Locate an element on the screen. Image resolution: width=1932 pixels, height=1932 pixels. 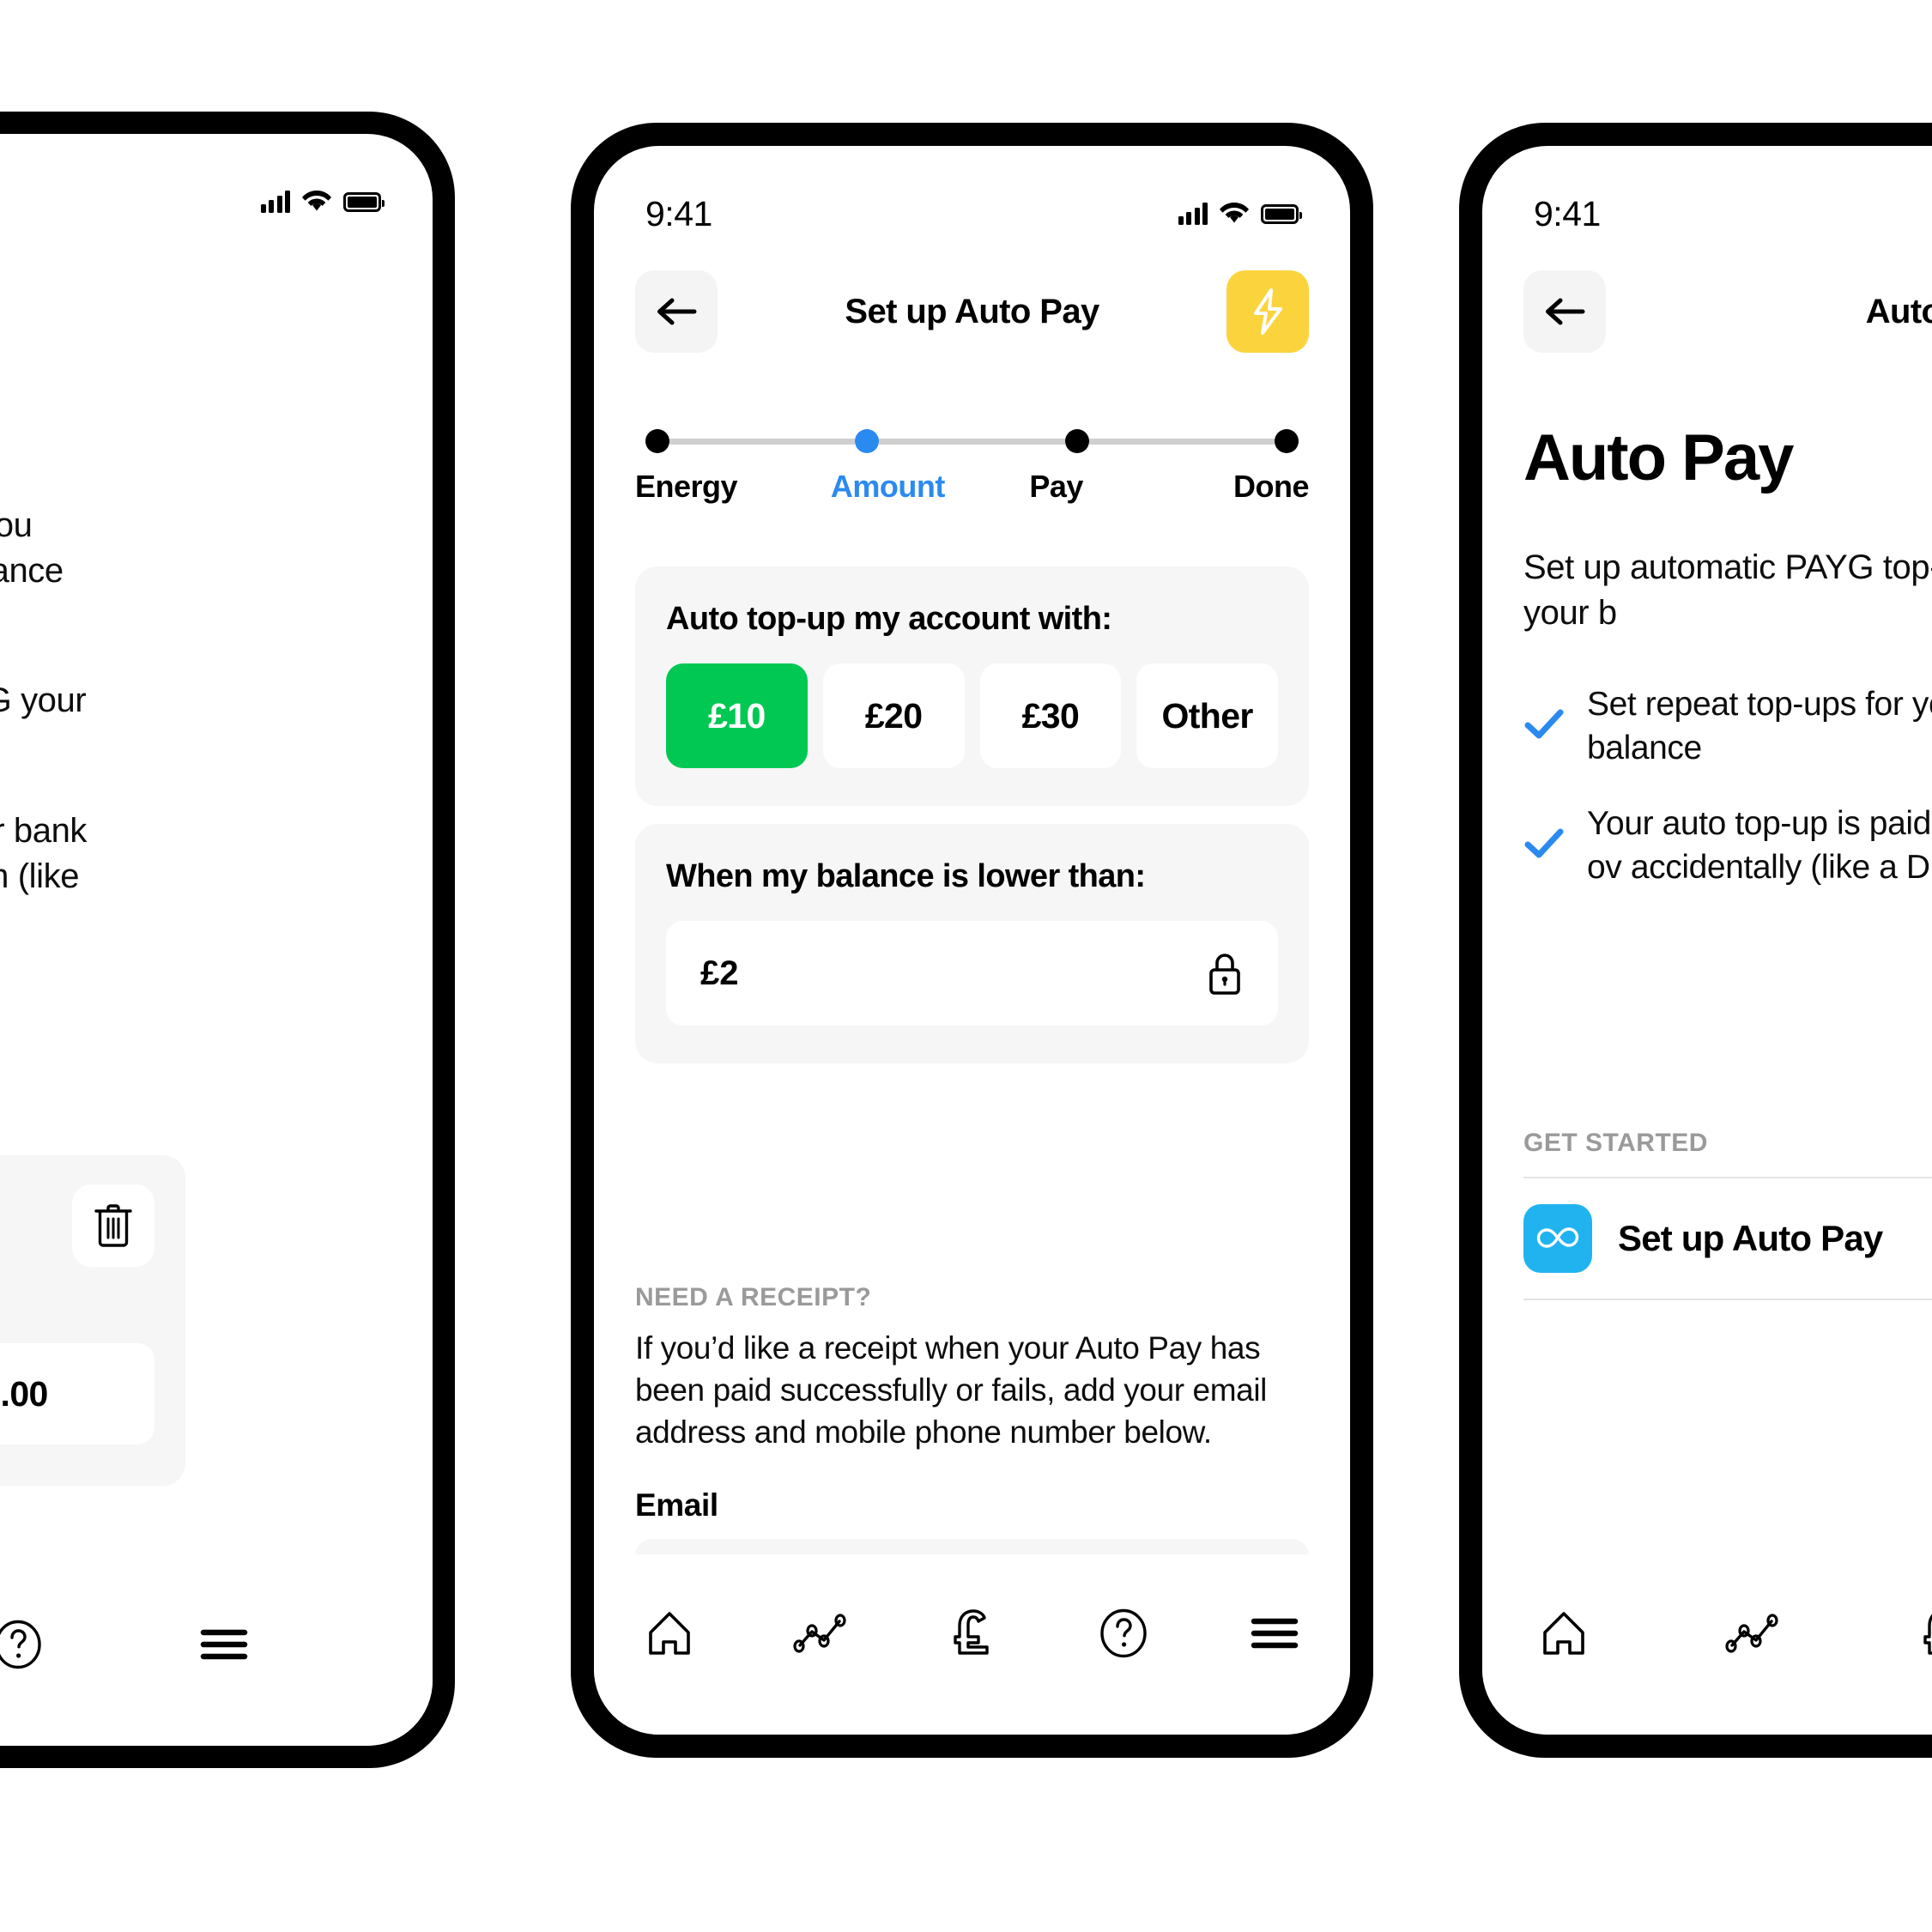
lock-icon is located at coordinates (1224, 974).